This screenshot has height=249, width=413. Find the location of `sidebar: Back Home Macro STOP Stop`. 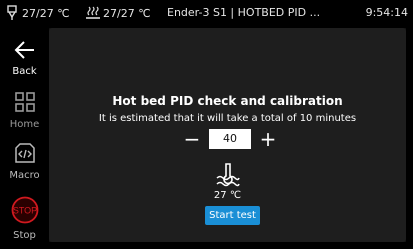

sidebar: Back Home Macro STOP Stop is located at coordinates (24, 138).